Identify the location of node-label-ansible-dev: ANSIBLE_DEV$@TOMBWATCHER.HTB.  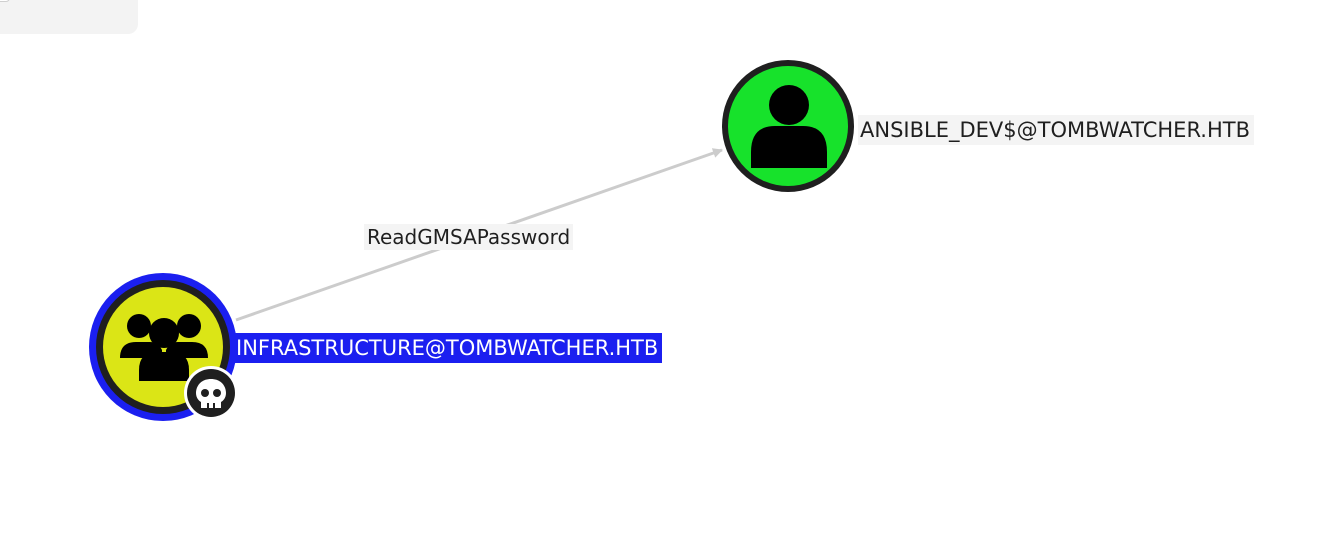
(1056, 130).